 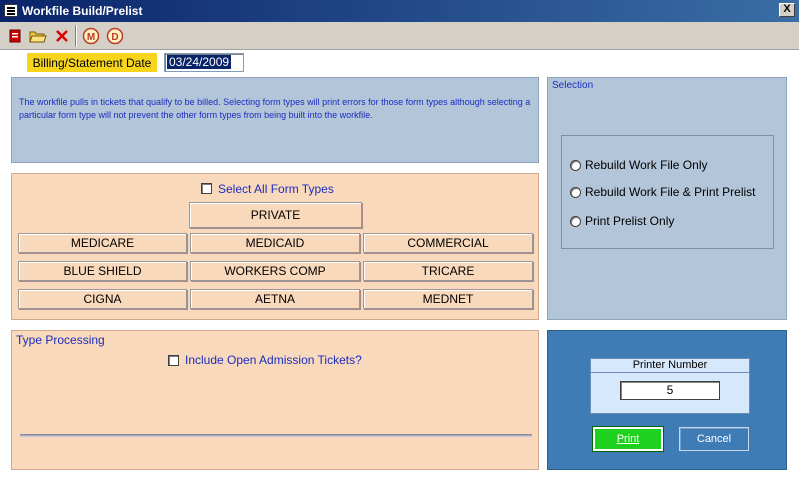 What do you see at coordinates (714, 439) in the screenshot?
I see `cancel-button: Cancel` at bounding box center [714, 439].